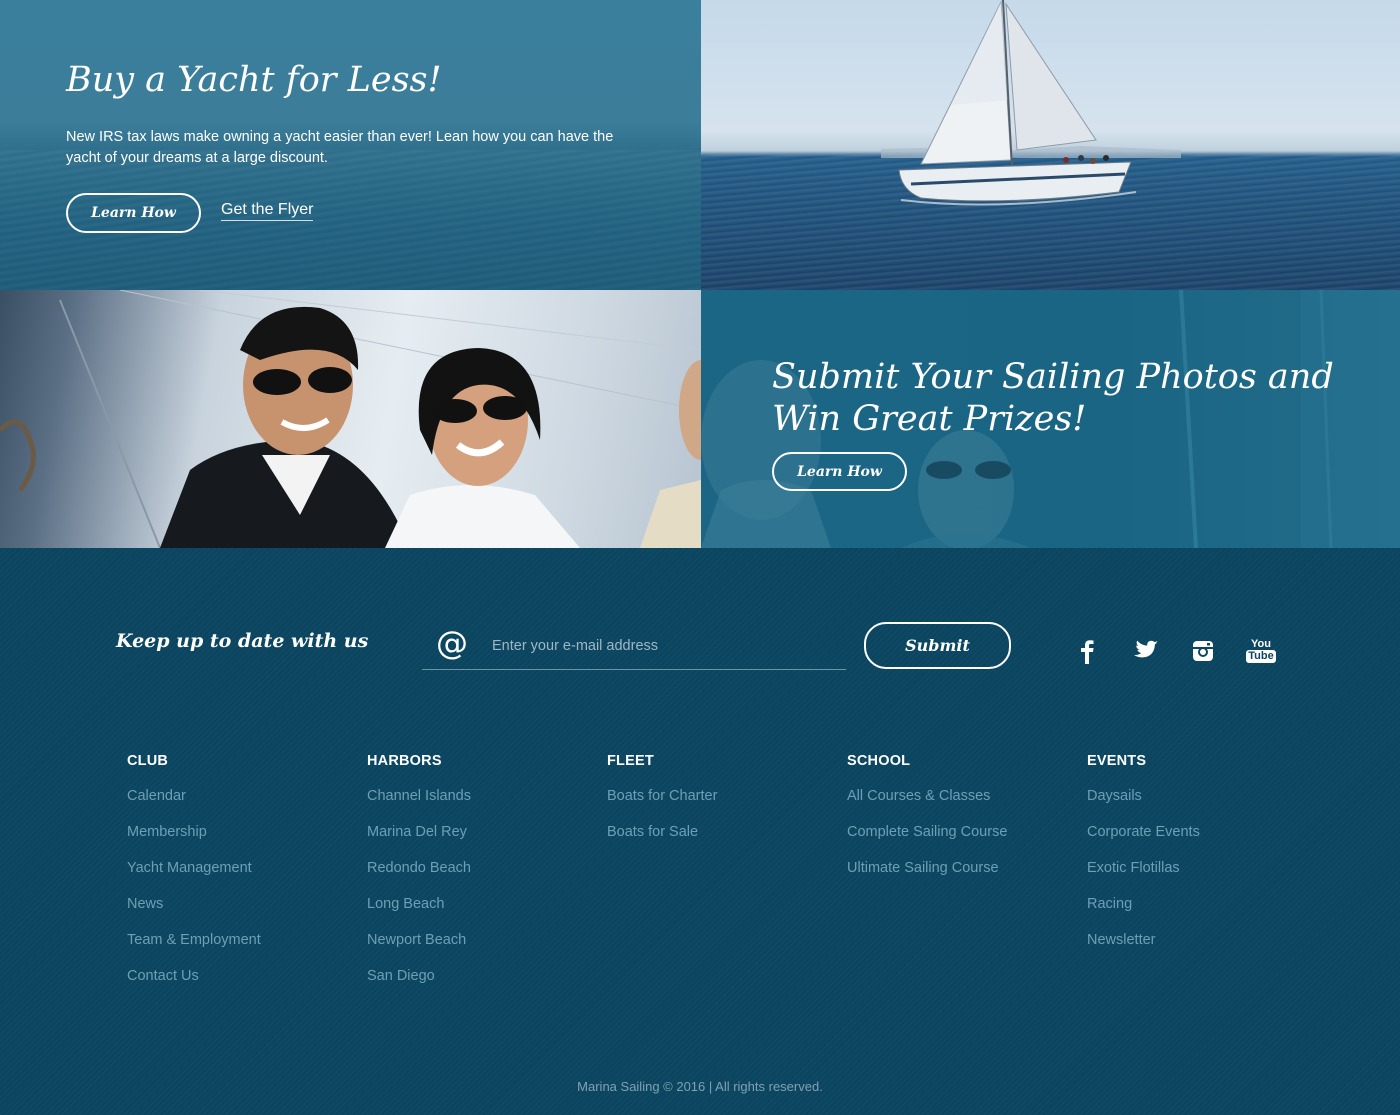 This screenshot has height=1115, width=1400. Describe the element at coordinates (452, 643) in the screenshot. I see `at-sign-icon: @` at that location.